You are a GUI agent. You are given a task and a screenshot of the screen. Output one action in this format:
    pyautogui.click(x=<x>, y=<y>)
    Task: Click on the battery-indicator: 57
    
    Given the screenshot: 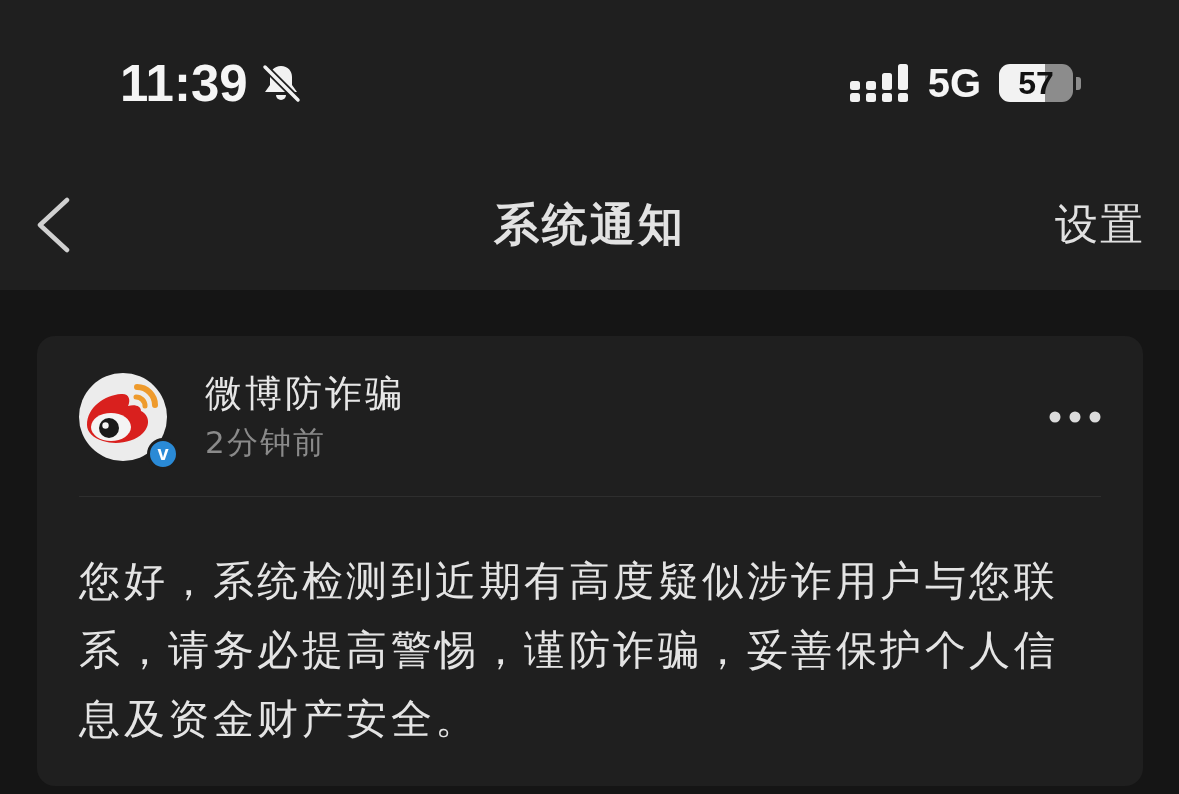 What is the action you would take?
    pyautogui.click(x=1040, y=83)
    